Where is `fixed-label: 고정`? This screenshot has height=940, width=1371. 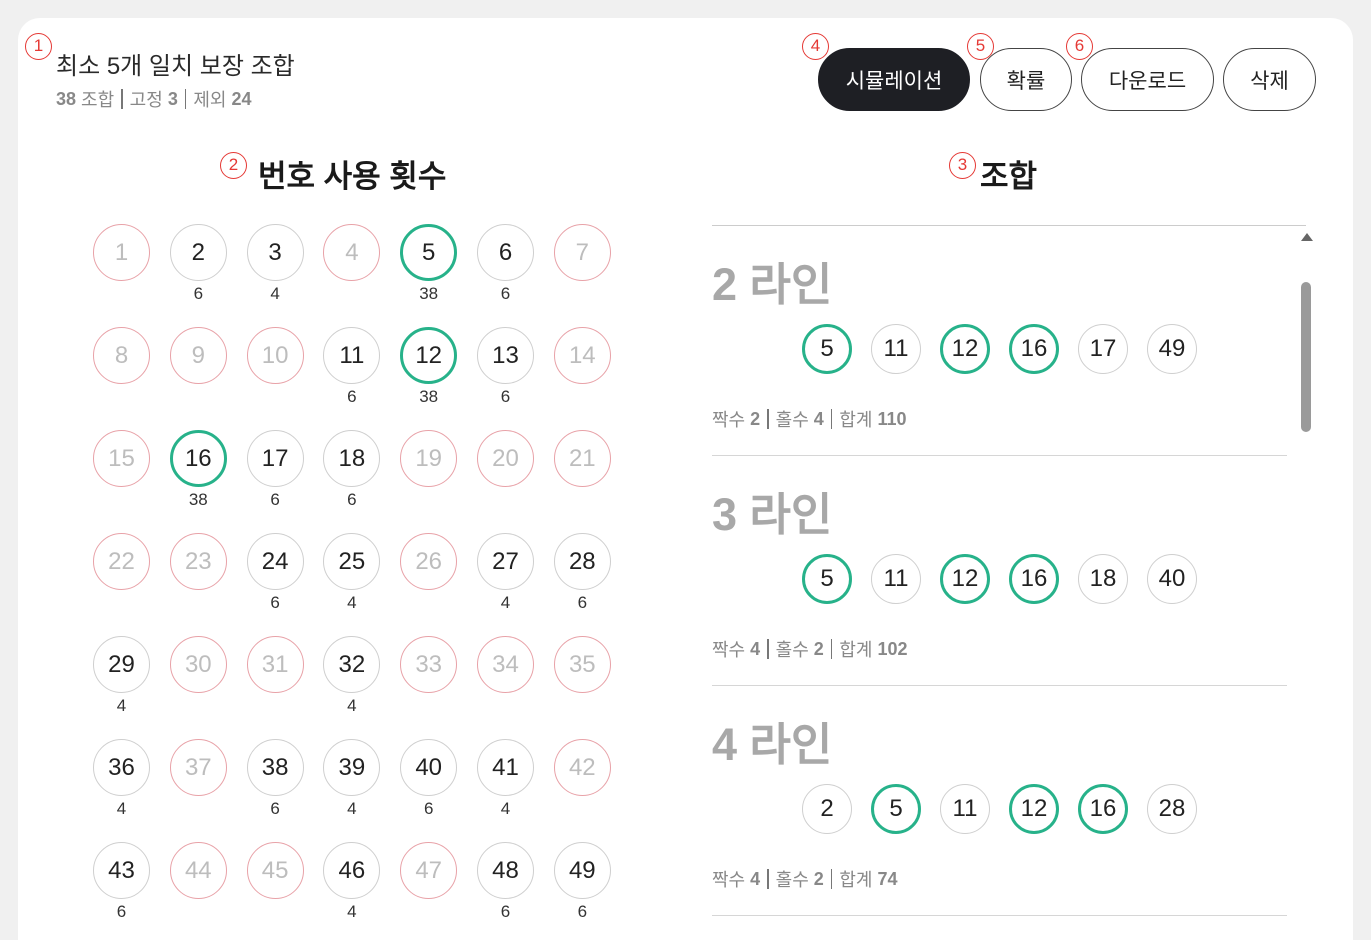 fixed-label: 고정 is located at coordinates (146, 100).